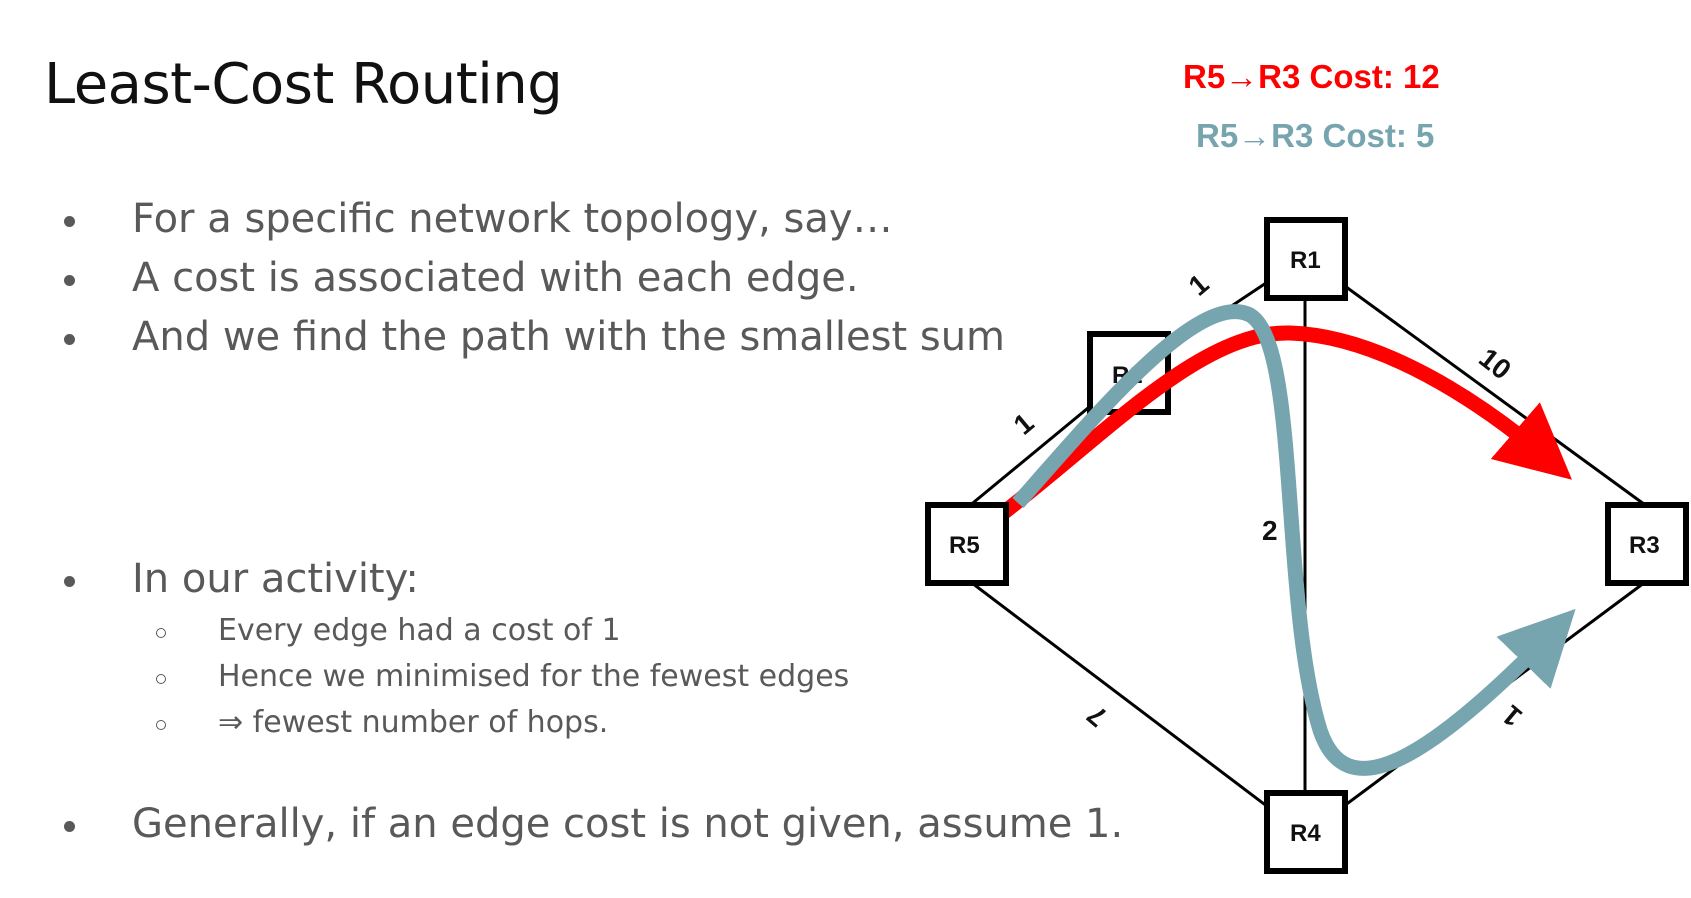 Image resolution: width=1691 pixels, height=898 pixels. I want to click on router-r5: R5, so click(967, 544).